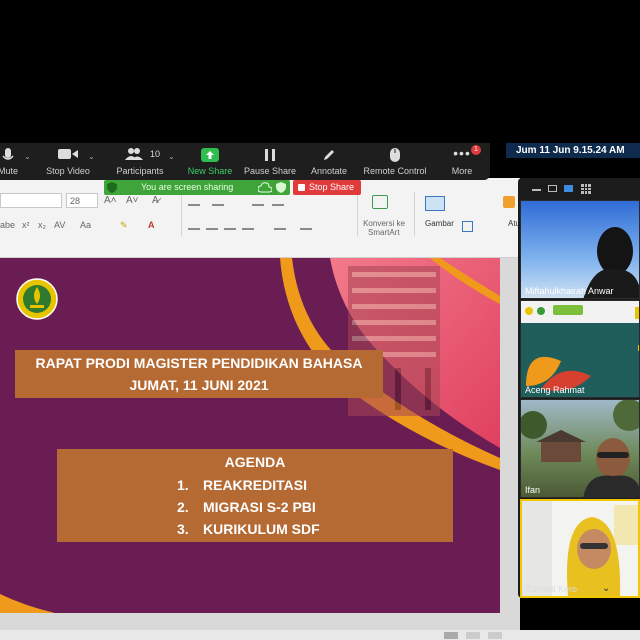 This screenshot has width=640, height=640. Describe the element at coordinates (68, 161) in the screenshot. I see `stop-video-button: Stop Video` at that location.